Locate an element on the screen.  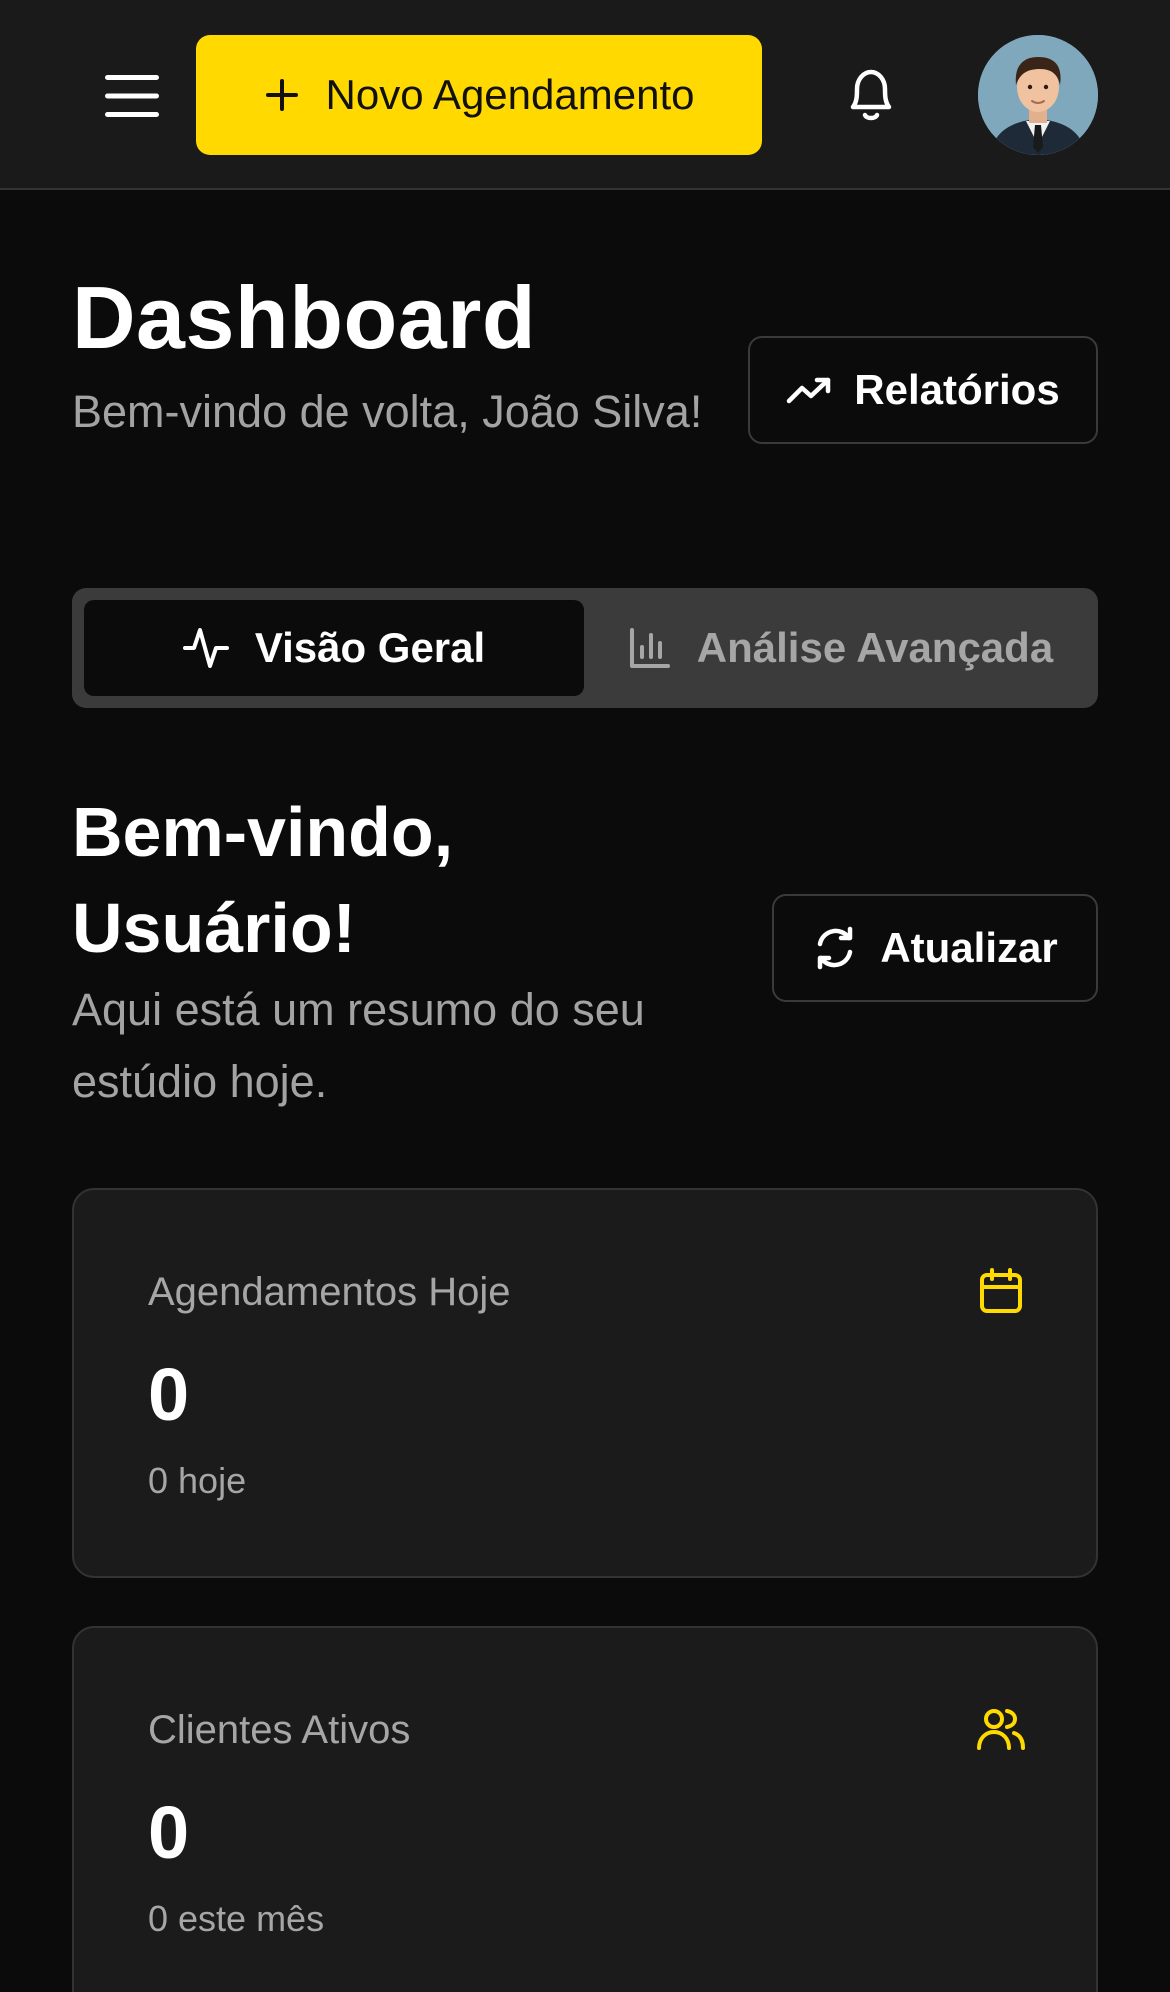
reports-label: Relatórios is located at coordinates (957, 389).